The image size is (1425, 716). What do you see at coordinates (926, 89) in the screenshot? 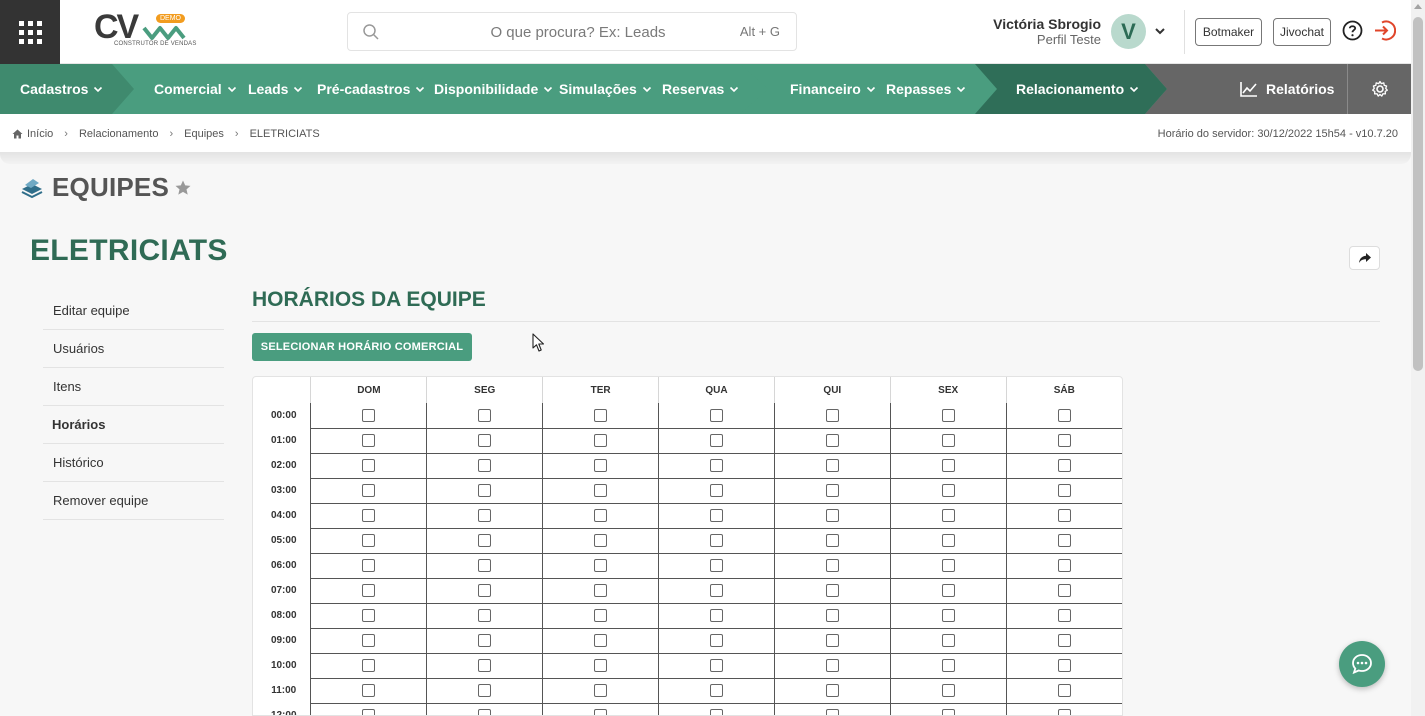
I see `nav-repasses: Repasses` at bounding box center [926, 89].